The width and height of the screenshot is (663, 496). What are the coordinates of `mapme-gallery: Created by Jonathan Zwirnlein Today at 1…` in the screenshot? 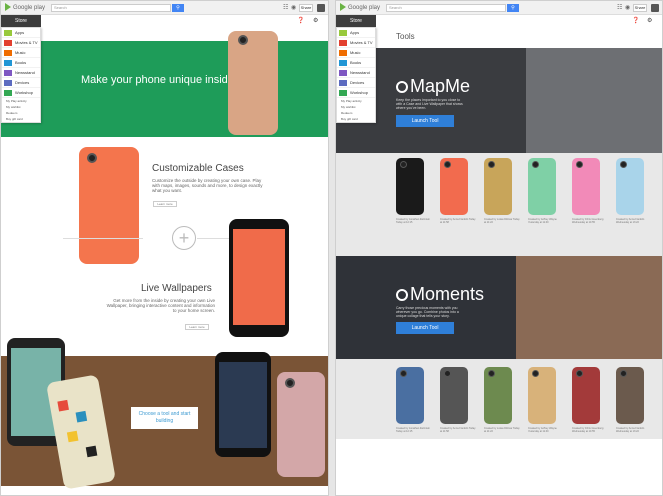 It's located at (499, 204).